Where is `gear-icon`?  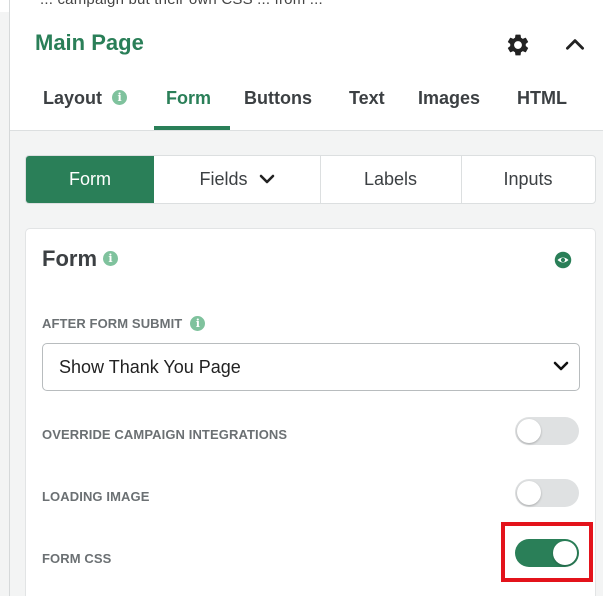
gear-icon is located at coordinates (518, 45).